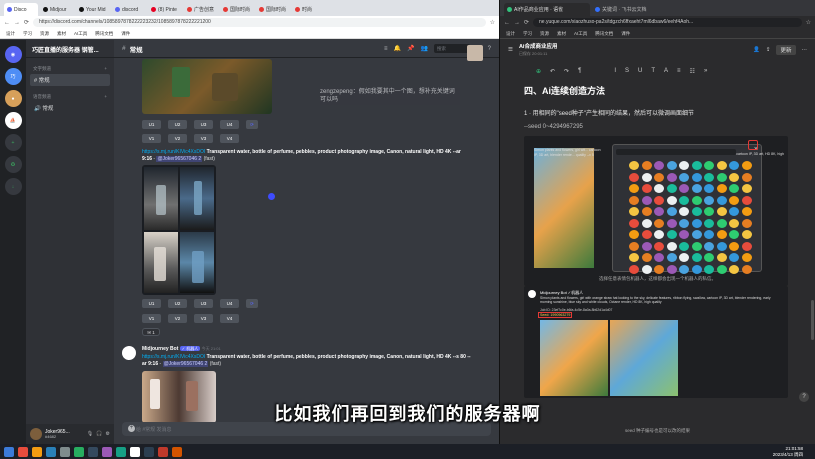  Describe the element at coordinates (507, 23) in the screenshot. I see `back-icon: ←` at that location.